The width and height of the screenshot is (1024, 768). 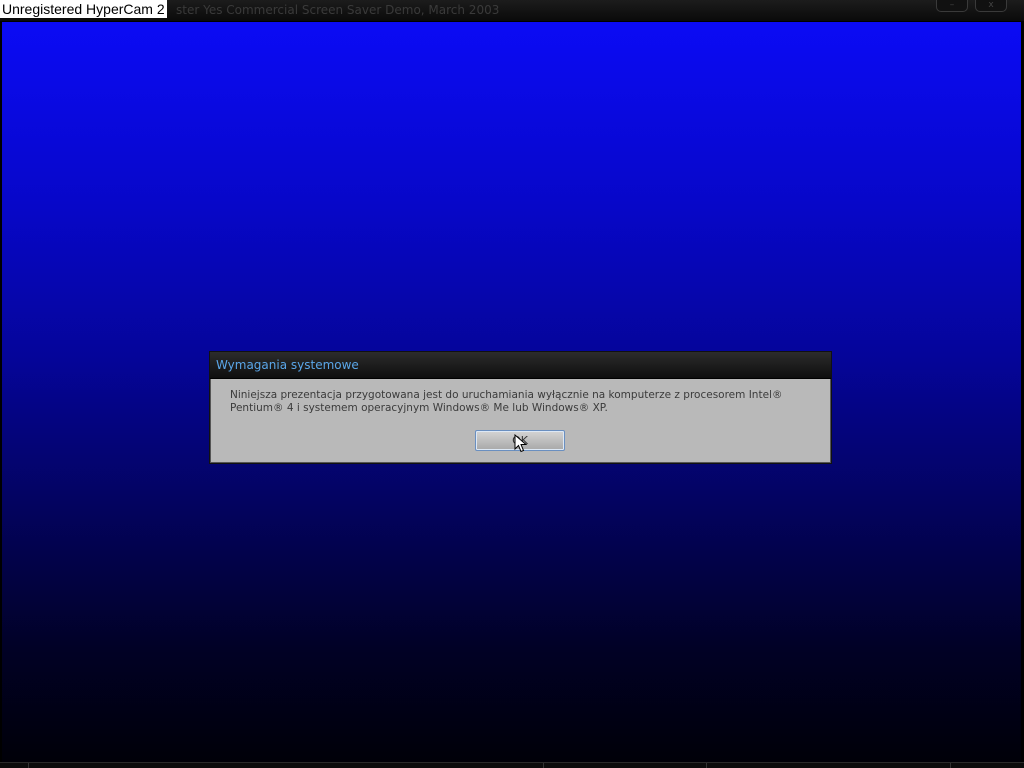 I want to click on close-icon: x, so click(x=991, y=5).